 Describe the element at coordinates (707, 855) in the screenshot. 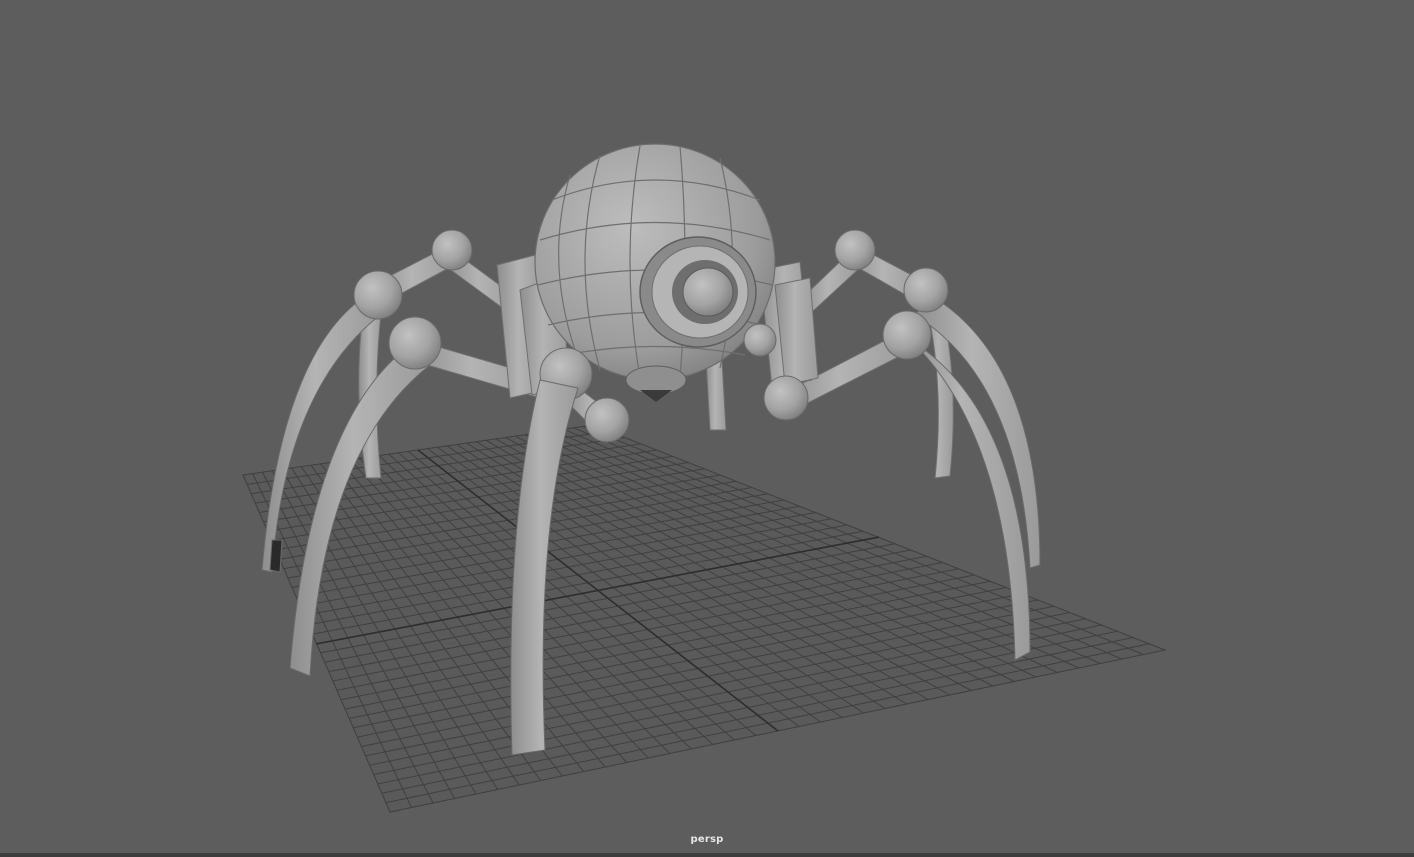

I see `viewport-bottom-border` at that location.